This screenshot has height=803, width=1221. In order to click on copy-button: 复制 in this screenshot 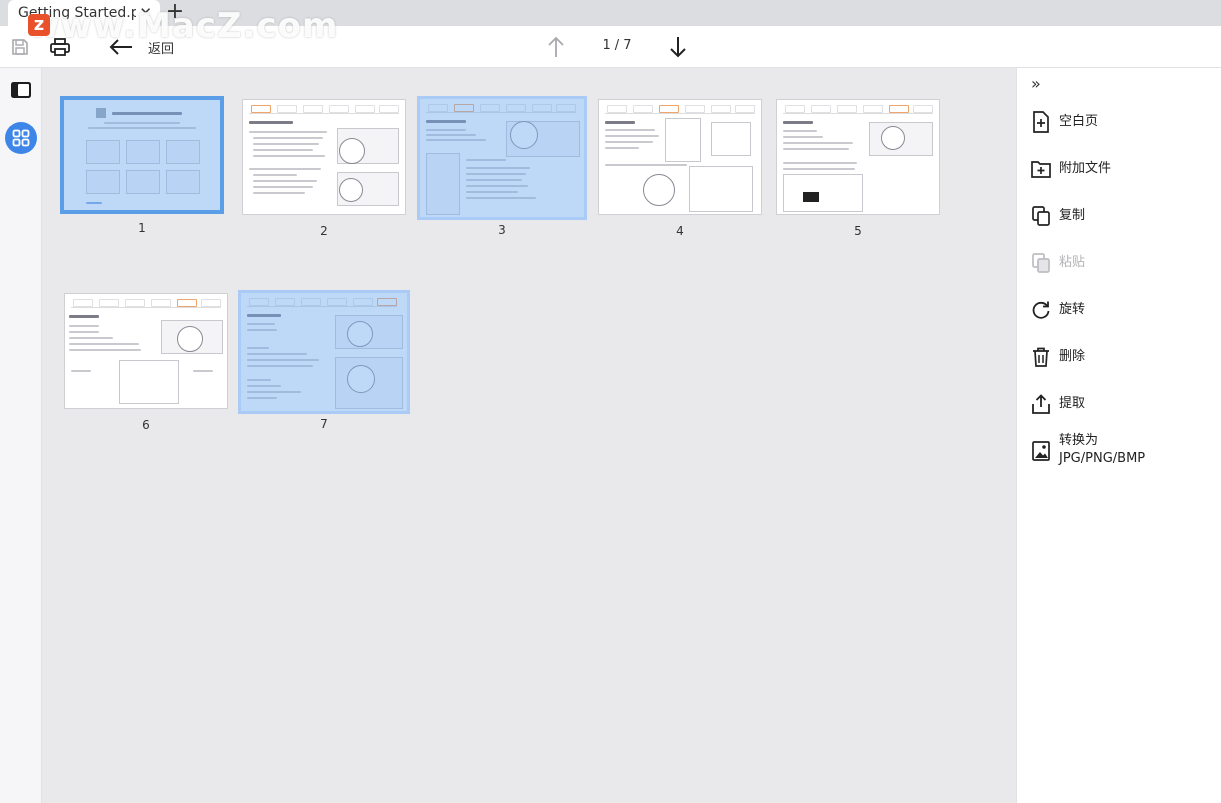, I will do `click(1121, 216)`.